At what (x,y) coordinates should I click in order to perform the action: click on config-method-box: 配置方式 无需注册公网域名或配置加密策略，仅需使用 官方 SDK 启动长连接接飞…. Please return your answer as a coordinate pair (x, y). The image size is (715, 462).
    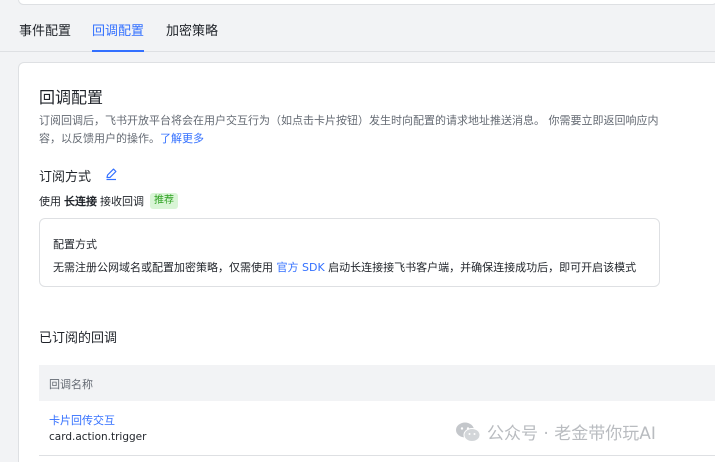
    Looking at the image, I should click on (349, 252).